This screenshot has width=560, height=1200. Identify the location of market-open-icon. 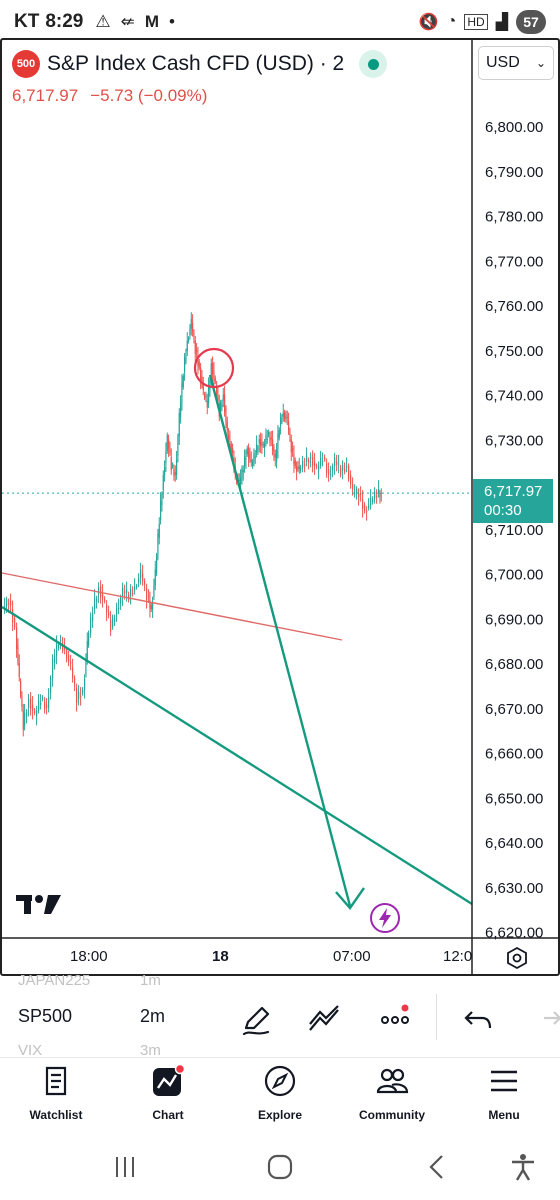
(373, 64).